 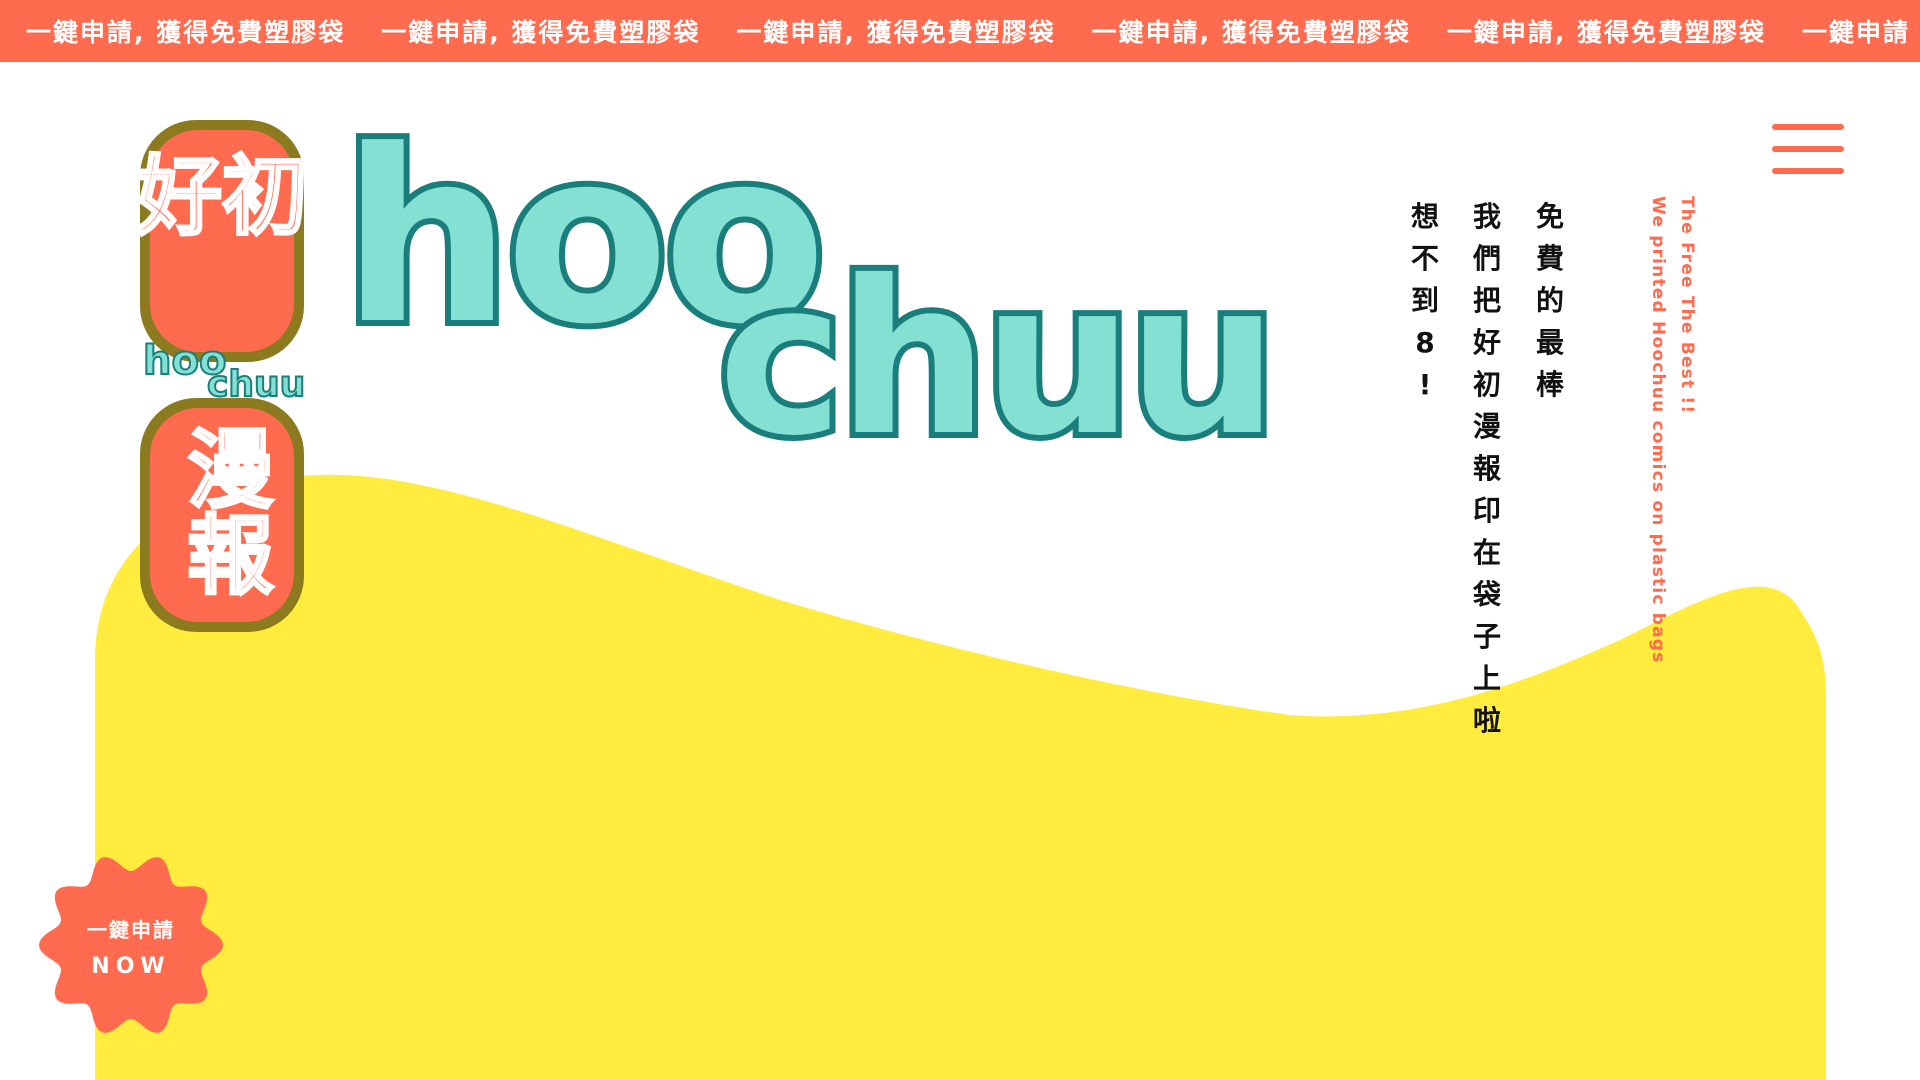 I want to click on tagline-char: 上, so click(x=1487, y=678).